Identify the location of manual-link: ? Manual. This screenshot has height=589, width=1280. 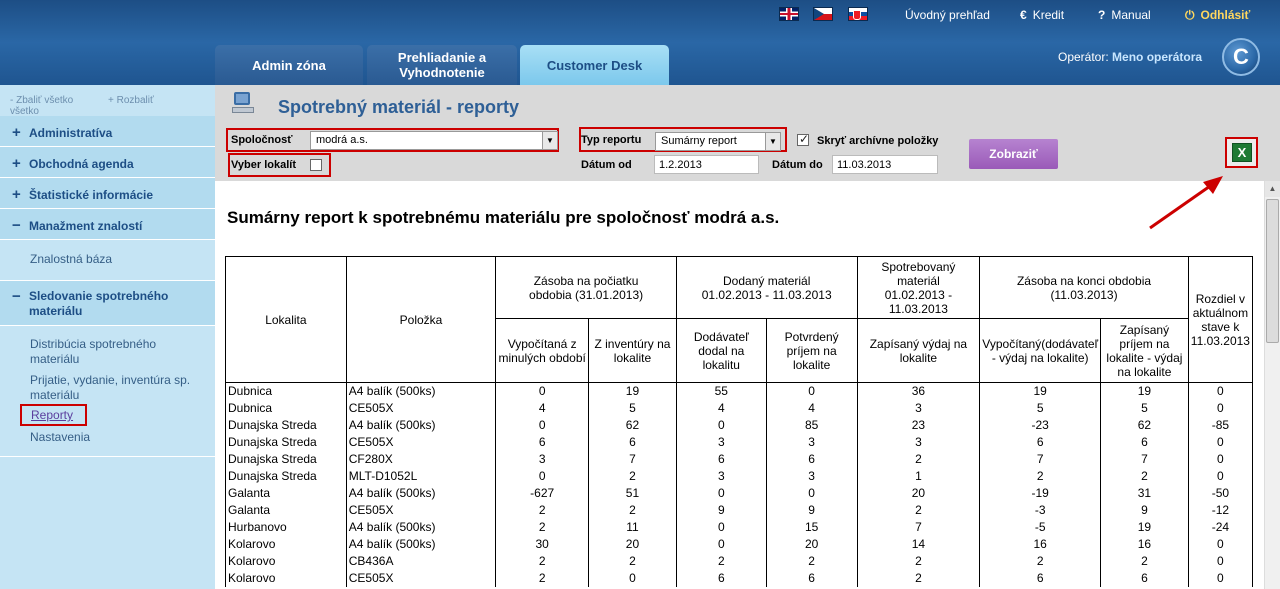
(1124, 15).